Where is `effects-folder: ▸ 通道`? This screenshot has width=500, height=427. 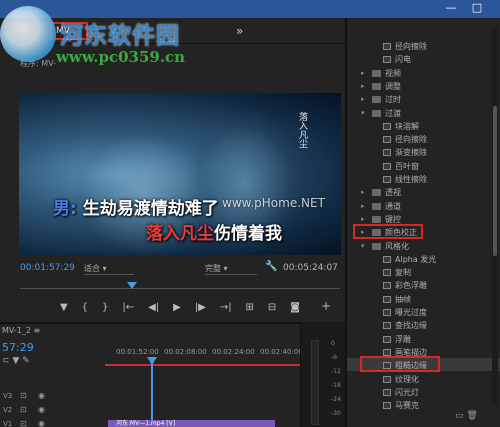
effects-folder: ▸ 通道 is located at coordinates (423, 206).